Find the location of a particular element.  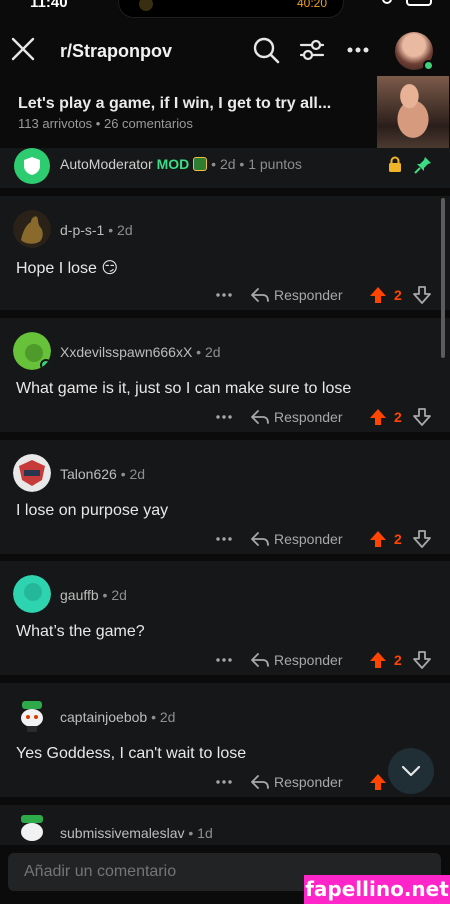

comment-age: 1d is located at coordinates (205, 833).